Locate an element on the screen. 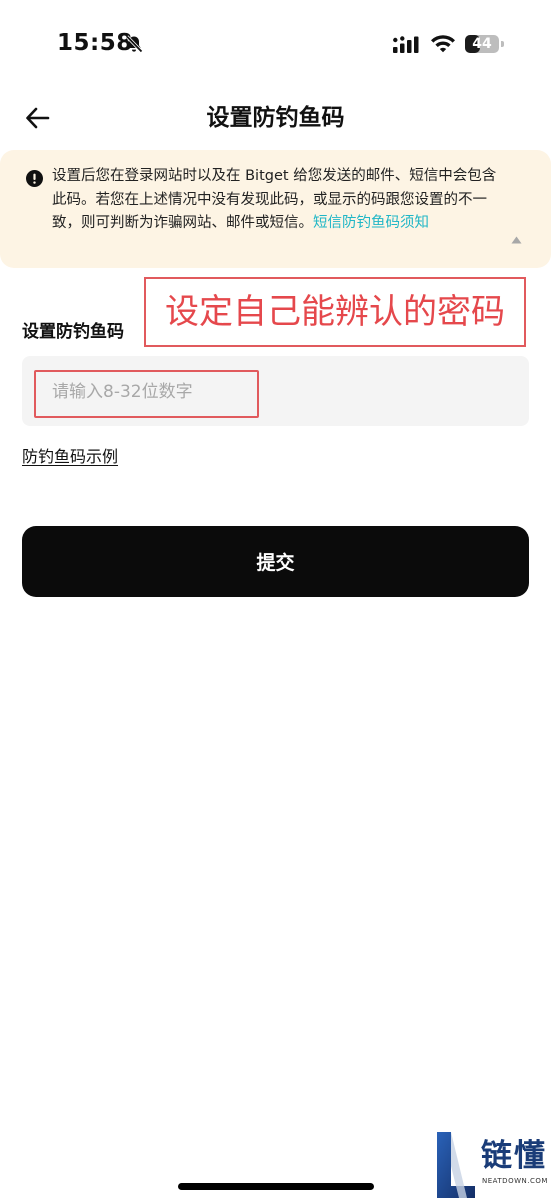 The image size is (551, 1200). watermark-brand-cn: 链懂 is located at coordinates (514, 1156).